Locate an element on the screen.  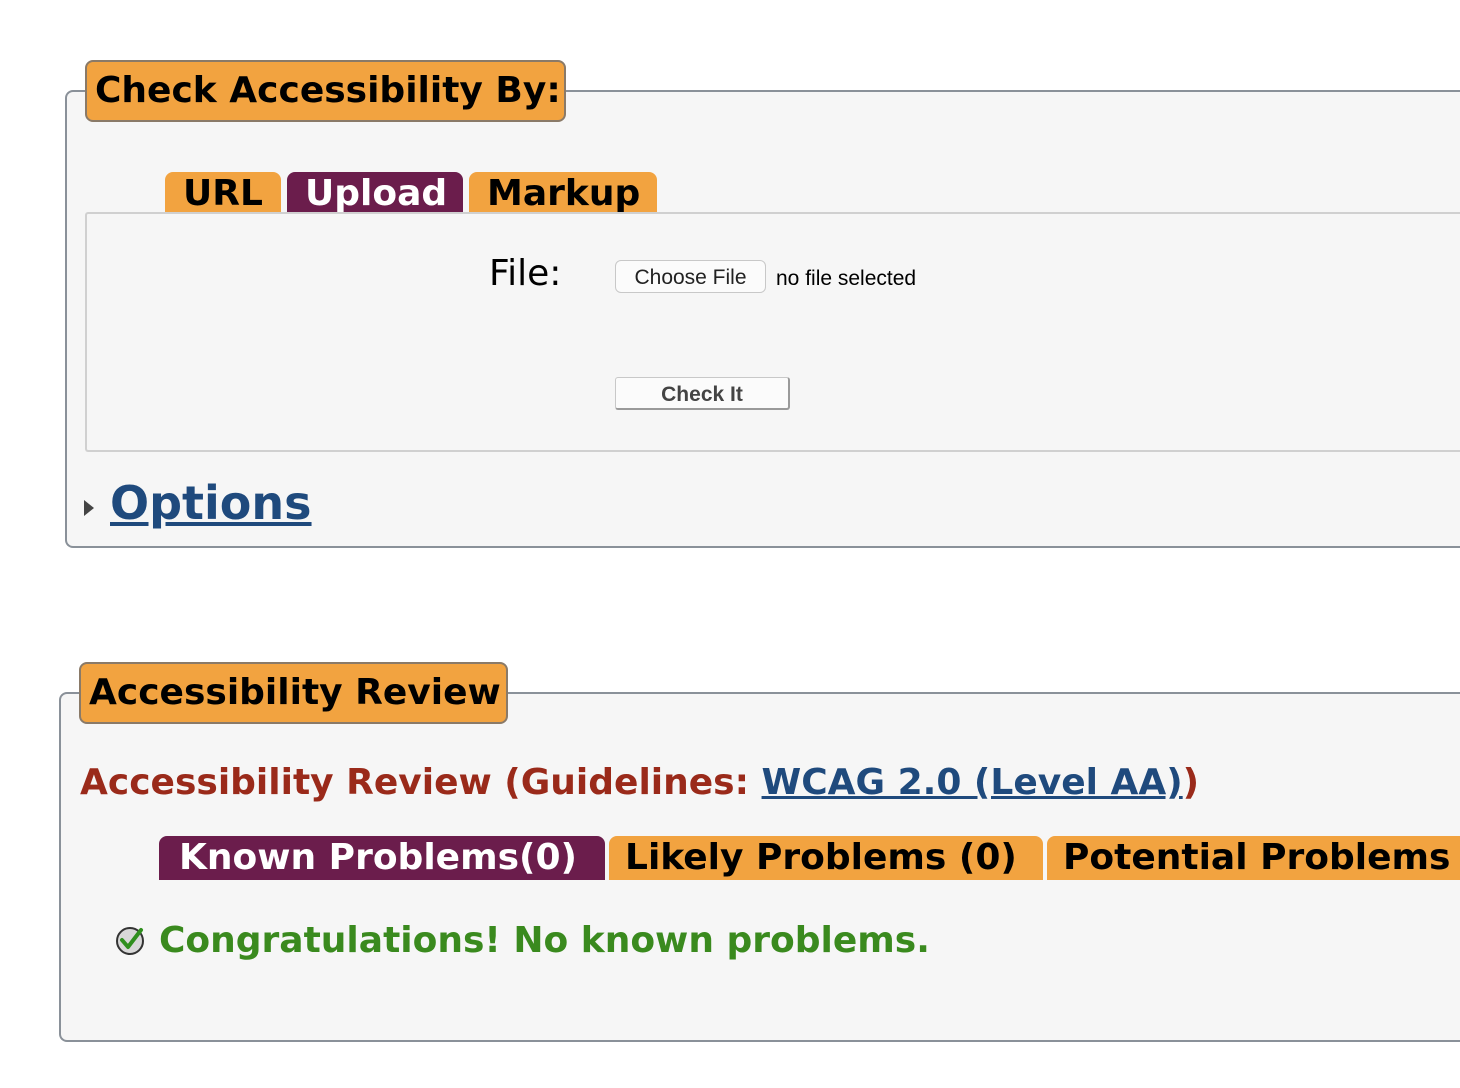
tab-known-problems: Known Problems(0) is located at coordinates (382, 858).